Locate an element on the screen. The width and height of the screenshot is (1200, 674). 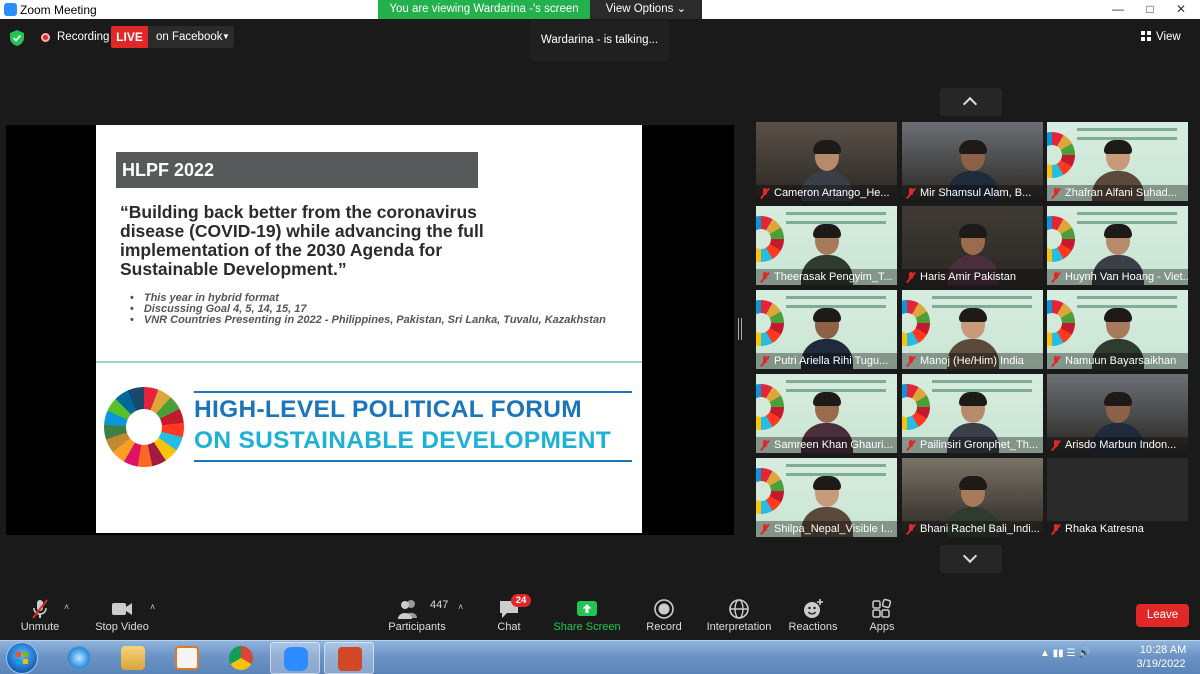
windows-start-button is located at coordinates (22, 658).